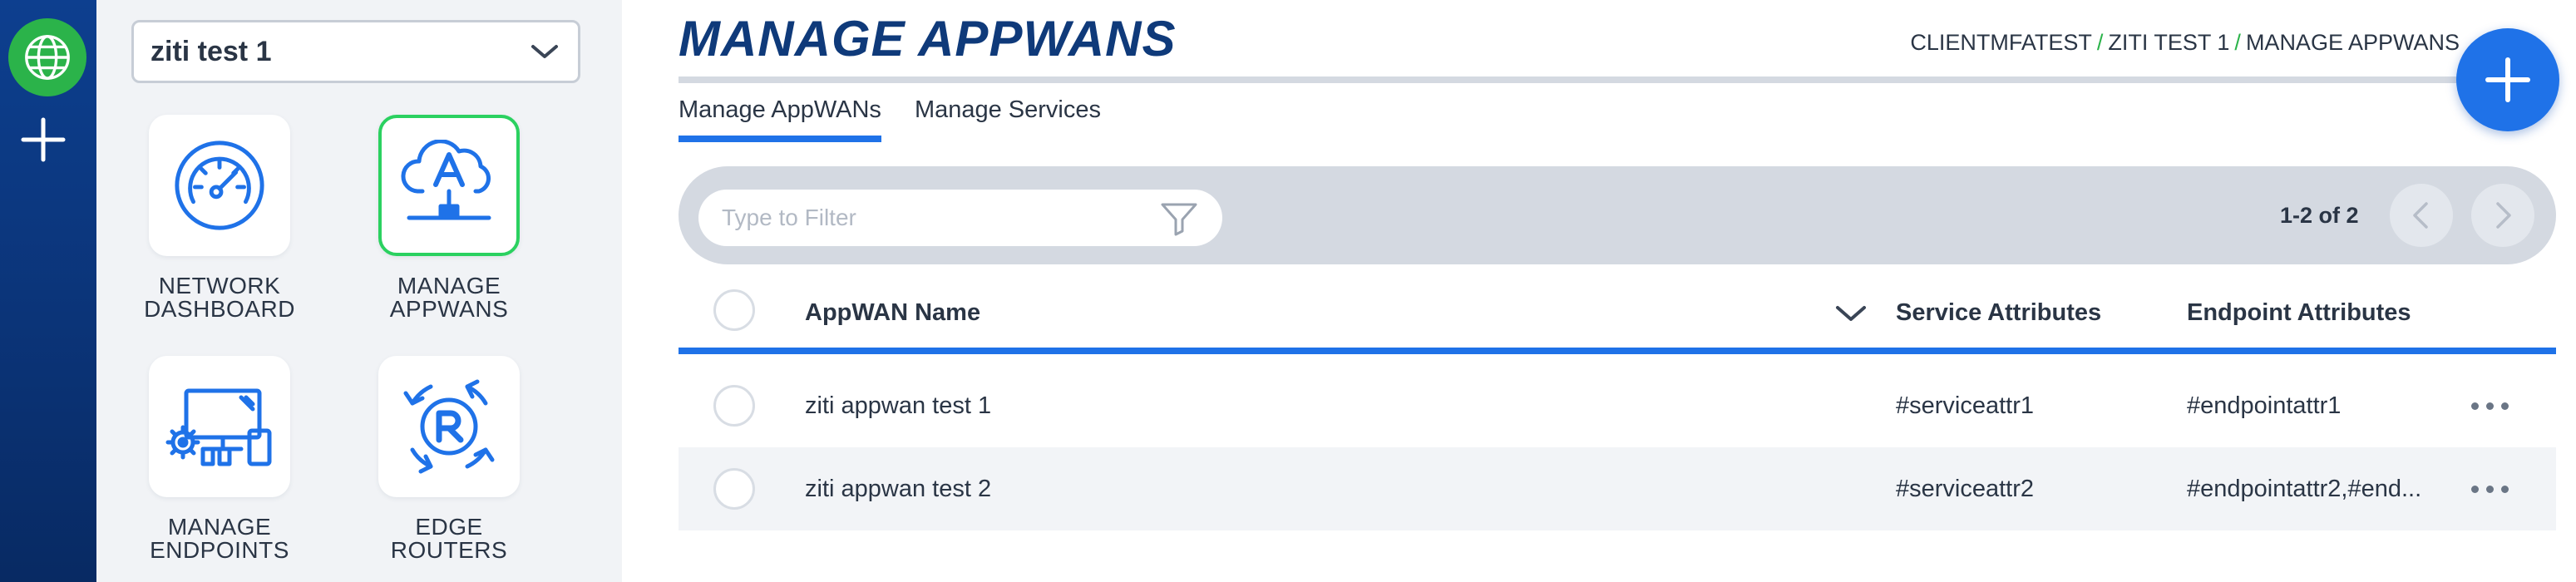 The height and width of the screenshot is (582, 2576). What do you see at coordinates (2001, 42) in the screenshot?
I see `breadcrumb-item: CLIENTMFATEST` at bounding box center [2001, 42].